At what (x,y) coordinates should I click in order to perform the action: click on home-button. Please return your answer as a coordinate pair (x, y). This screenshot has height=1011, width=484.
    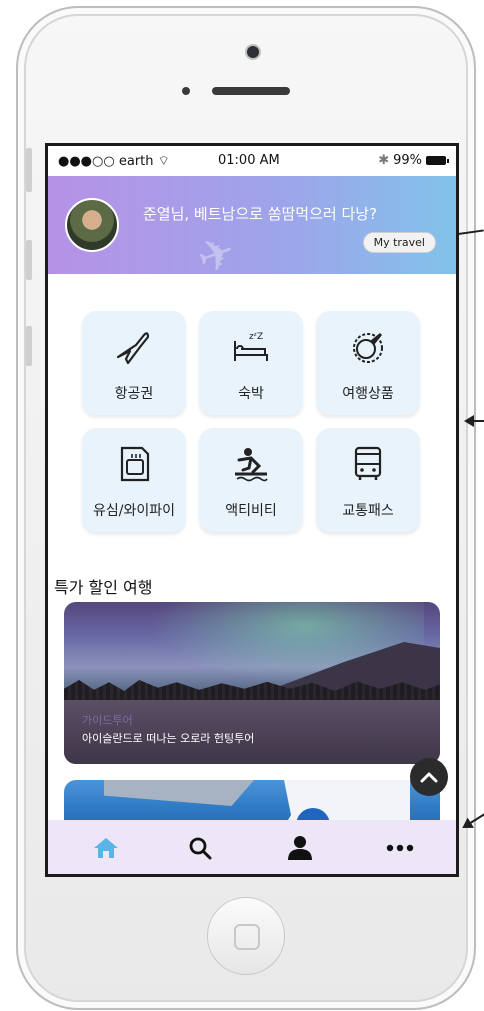
    Looking at the image, I should click on (246, 936).